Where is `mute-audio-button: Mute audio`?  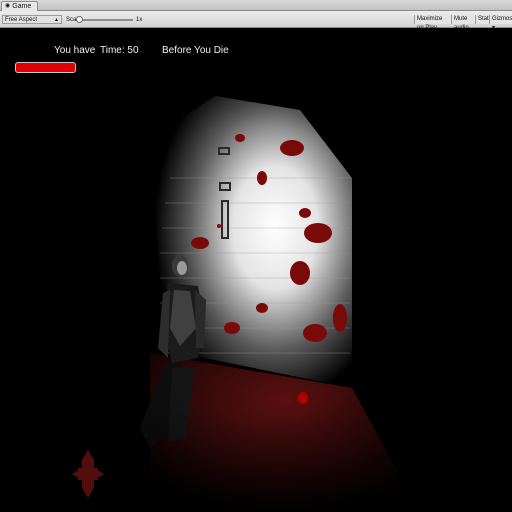 mute-audio-button: Mute audio is located at coordinates (463, 23).